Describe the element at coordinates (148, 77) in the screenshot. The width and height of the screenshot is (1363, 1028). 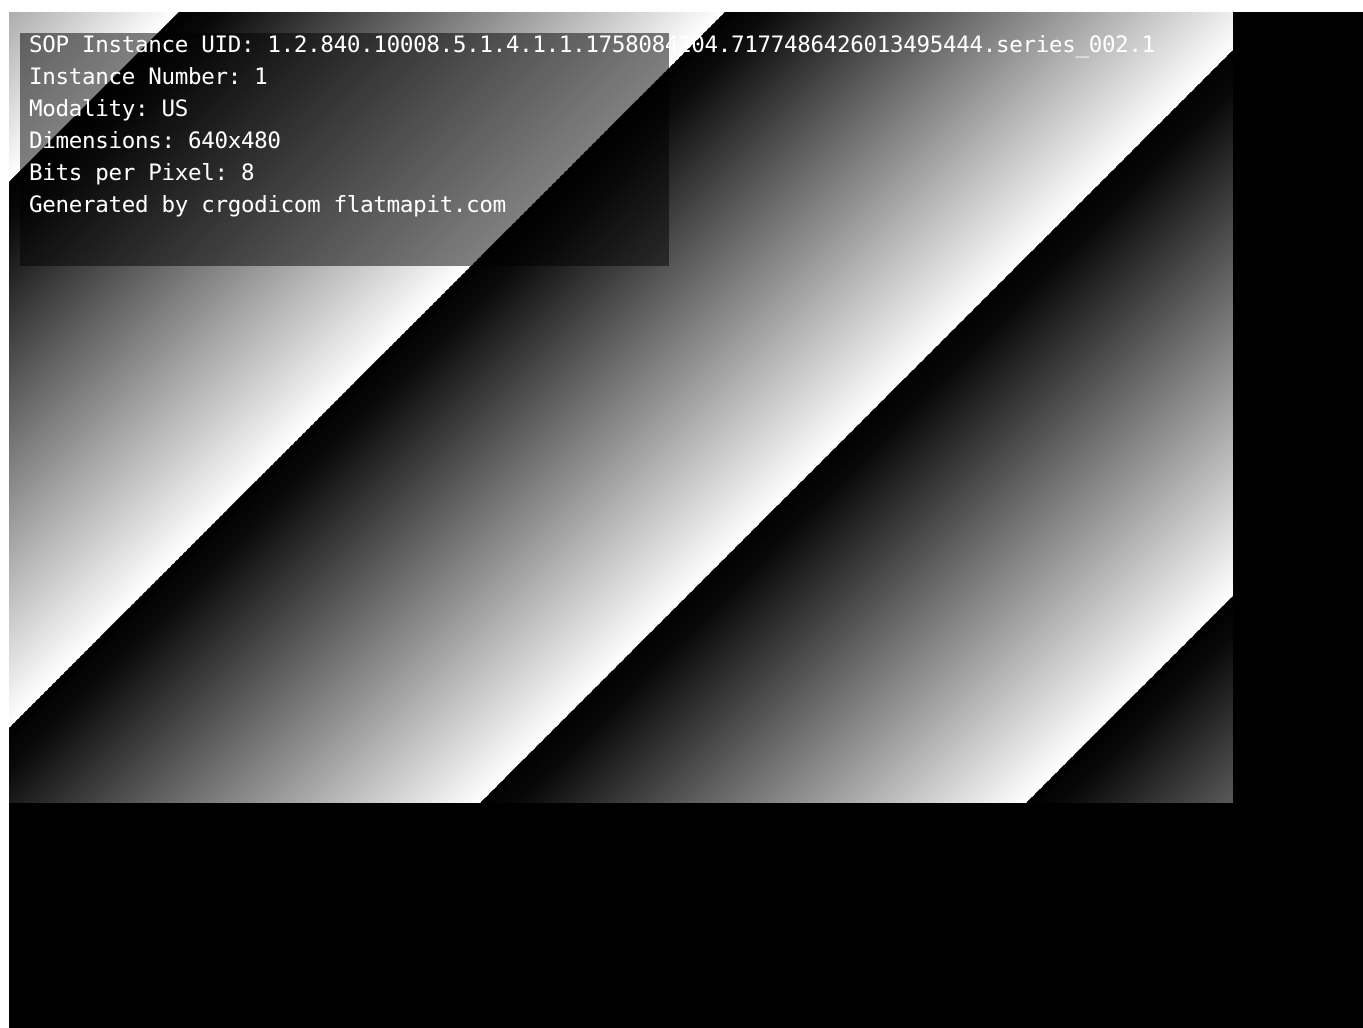
I see `instance-number: Instance Number: 1` at that location.